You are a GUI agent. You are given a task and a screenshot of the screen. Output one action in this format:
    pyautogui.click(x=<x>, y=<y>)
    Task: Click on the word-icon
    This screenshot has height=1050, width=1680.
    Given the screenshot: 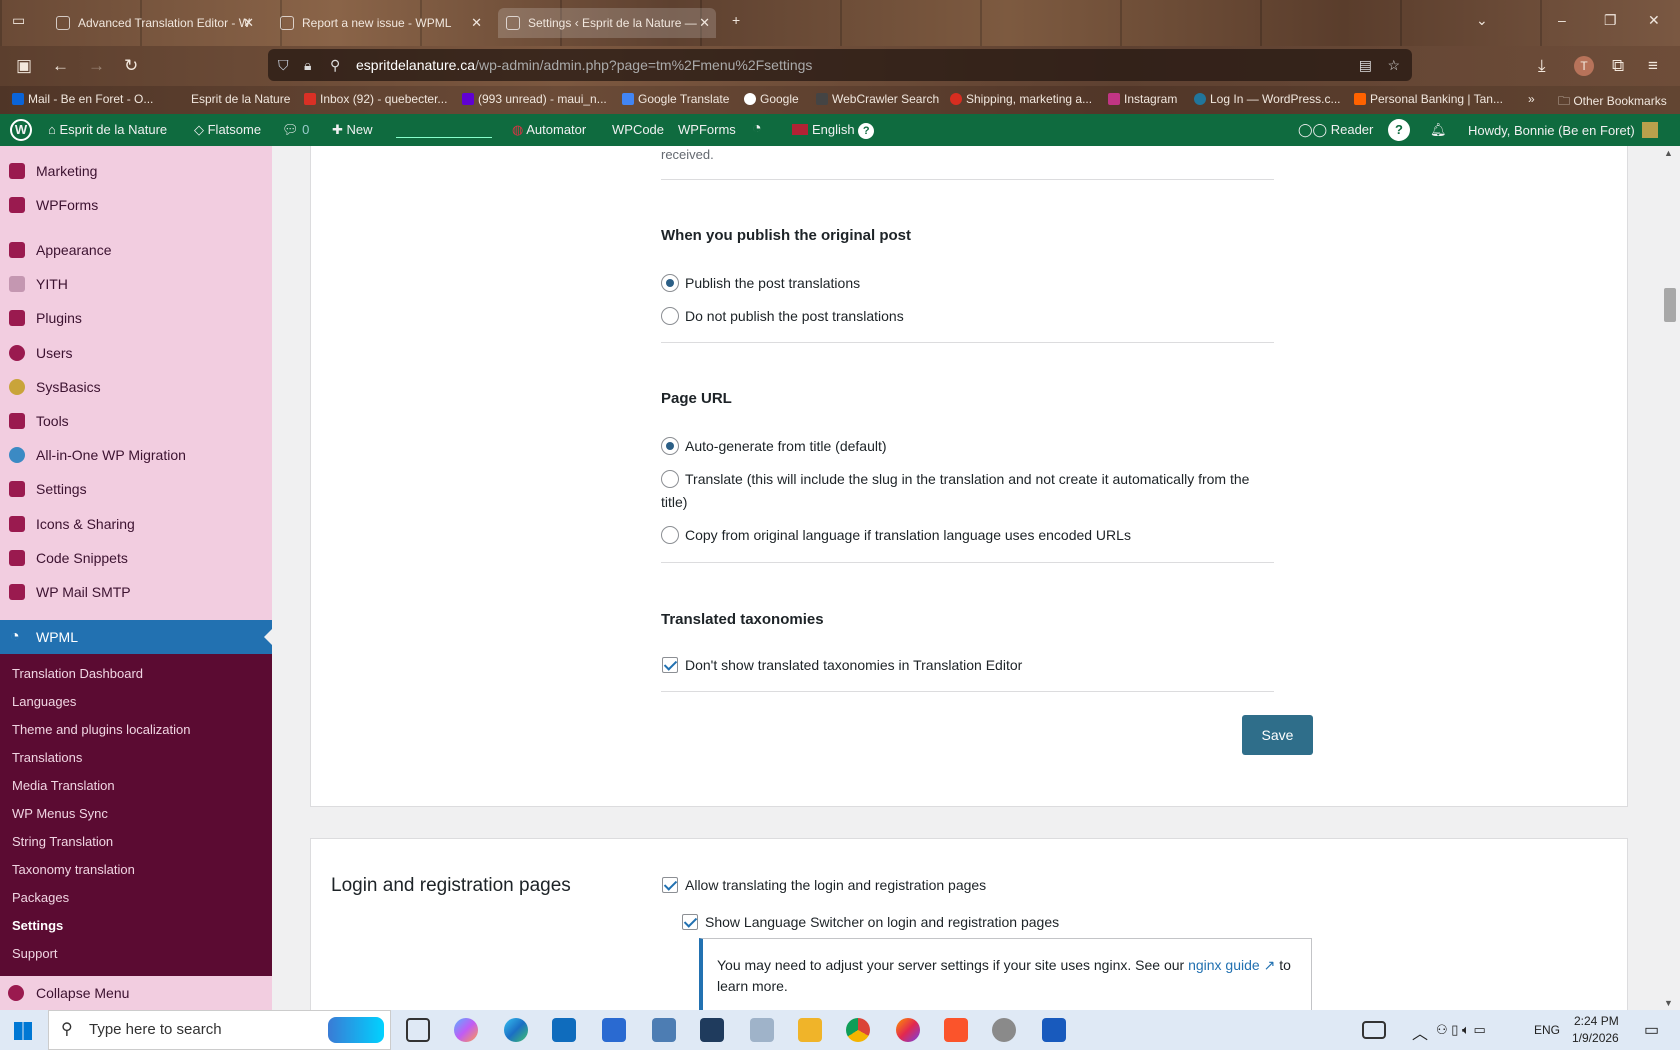 What is the action you would take?
    pyautogui.click(x=1054, y=1030)
    